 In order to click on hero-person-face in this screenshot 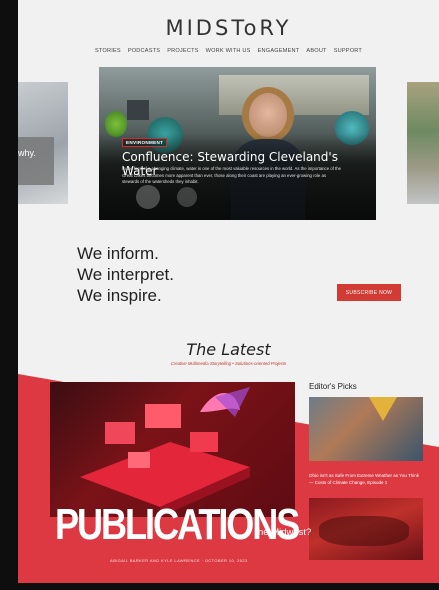, I will do `click(268, 115)`.